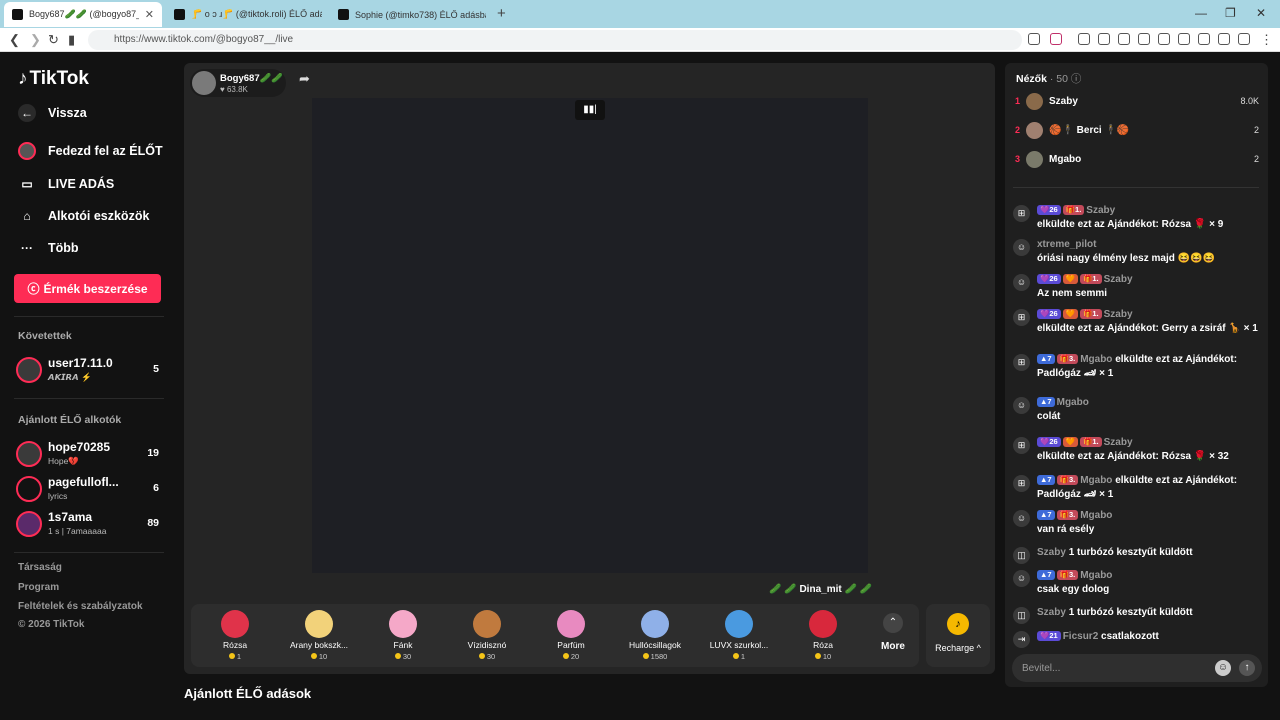 This screenshot has width=1280, height=720. Describe the element at coordinates (1137, 160) in the screenshot. I see `top-viewer: 3 Mgabo 2` at that location.